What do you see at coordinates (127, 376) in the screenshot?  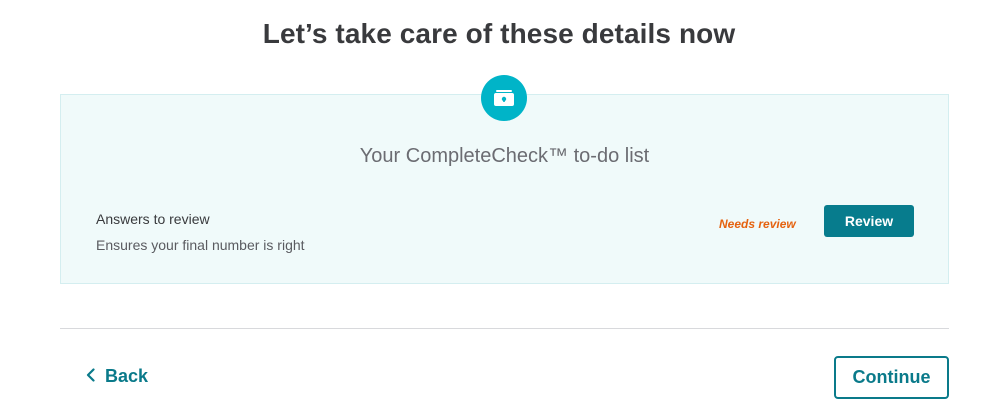 I see `back-label: Back` at bounding box center [127, 376].